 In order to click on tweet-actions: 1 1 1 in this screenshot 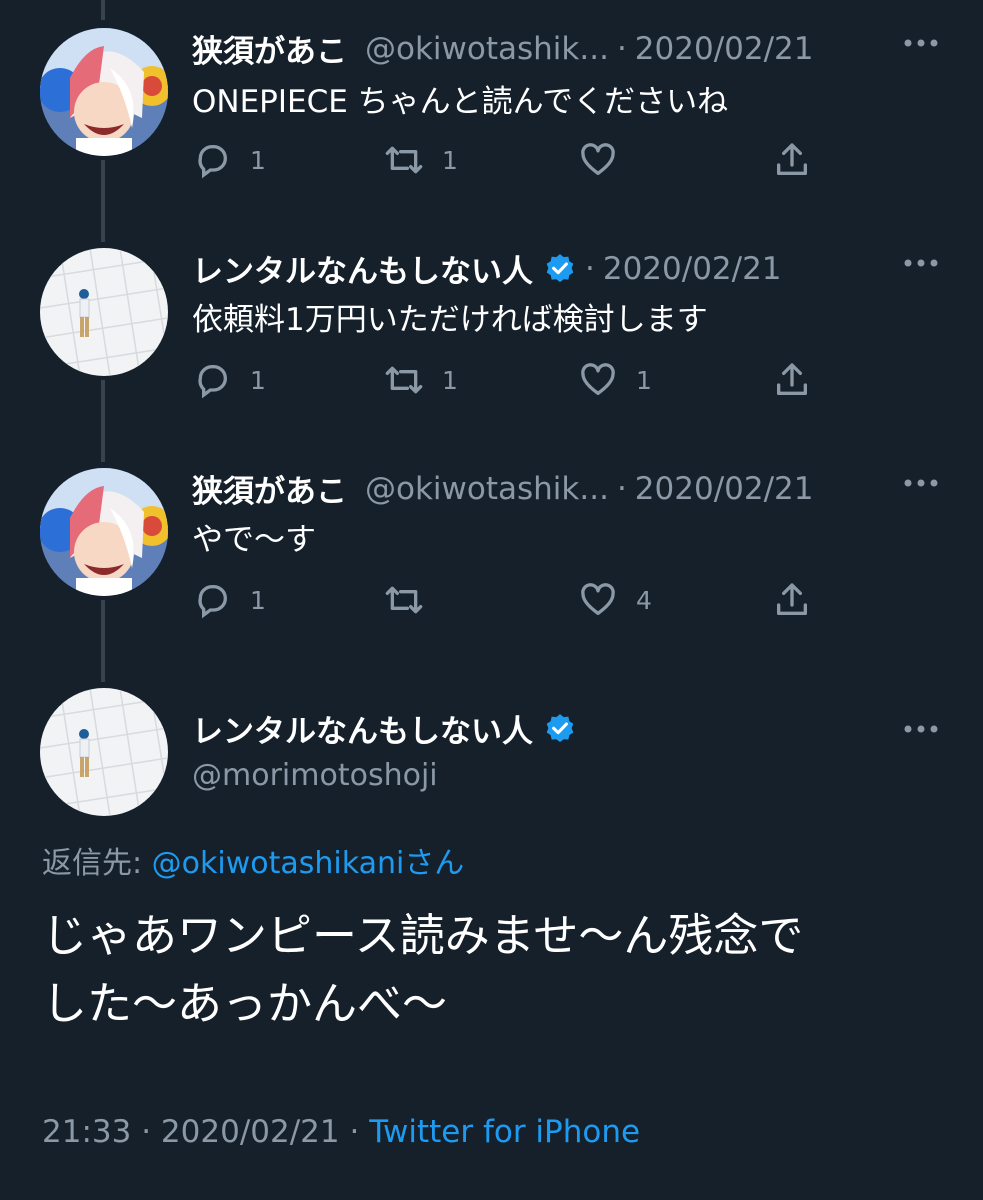, I will do `click(517, 382)`.